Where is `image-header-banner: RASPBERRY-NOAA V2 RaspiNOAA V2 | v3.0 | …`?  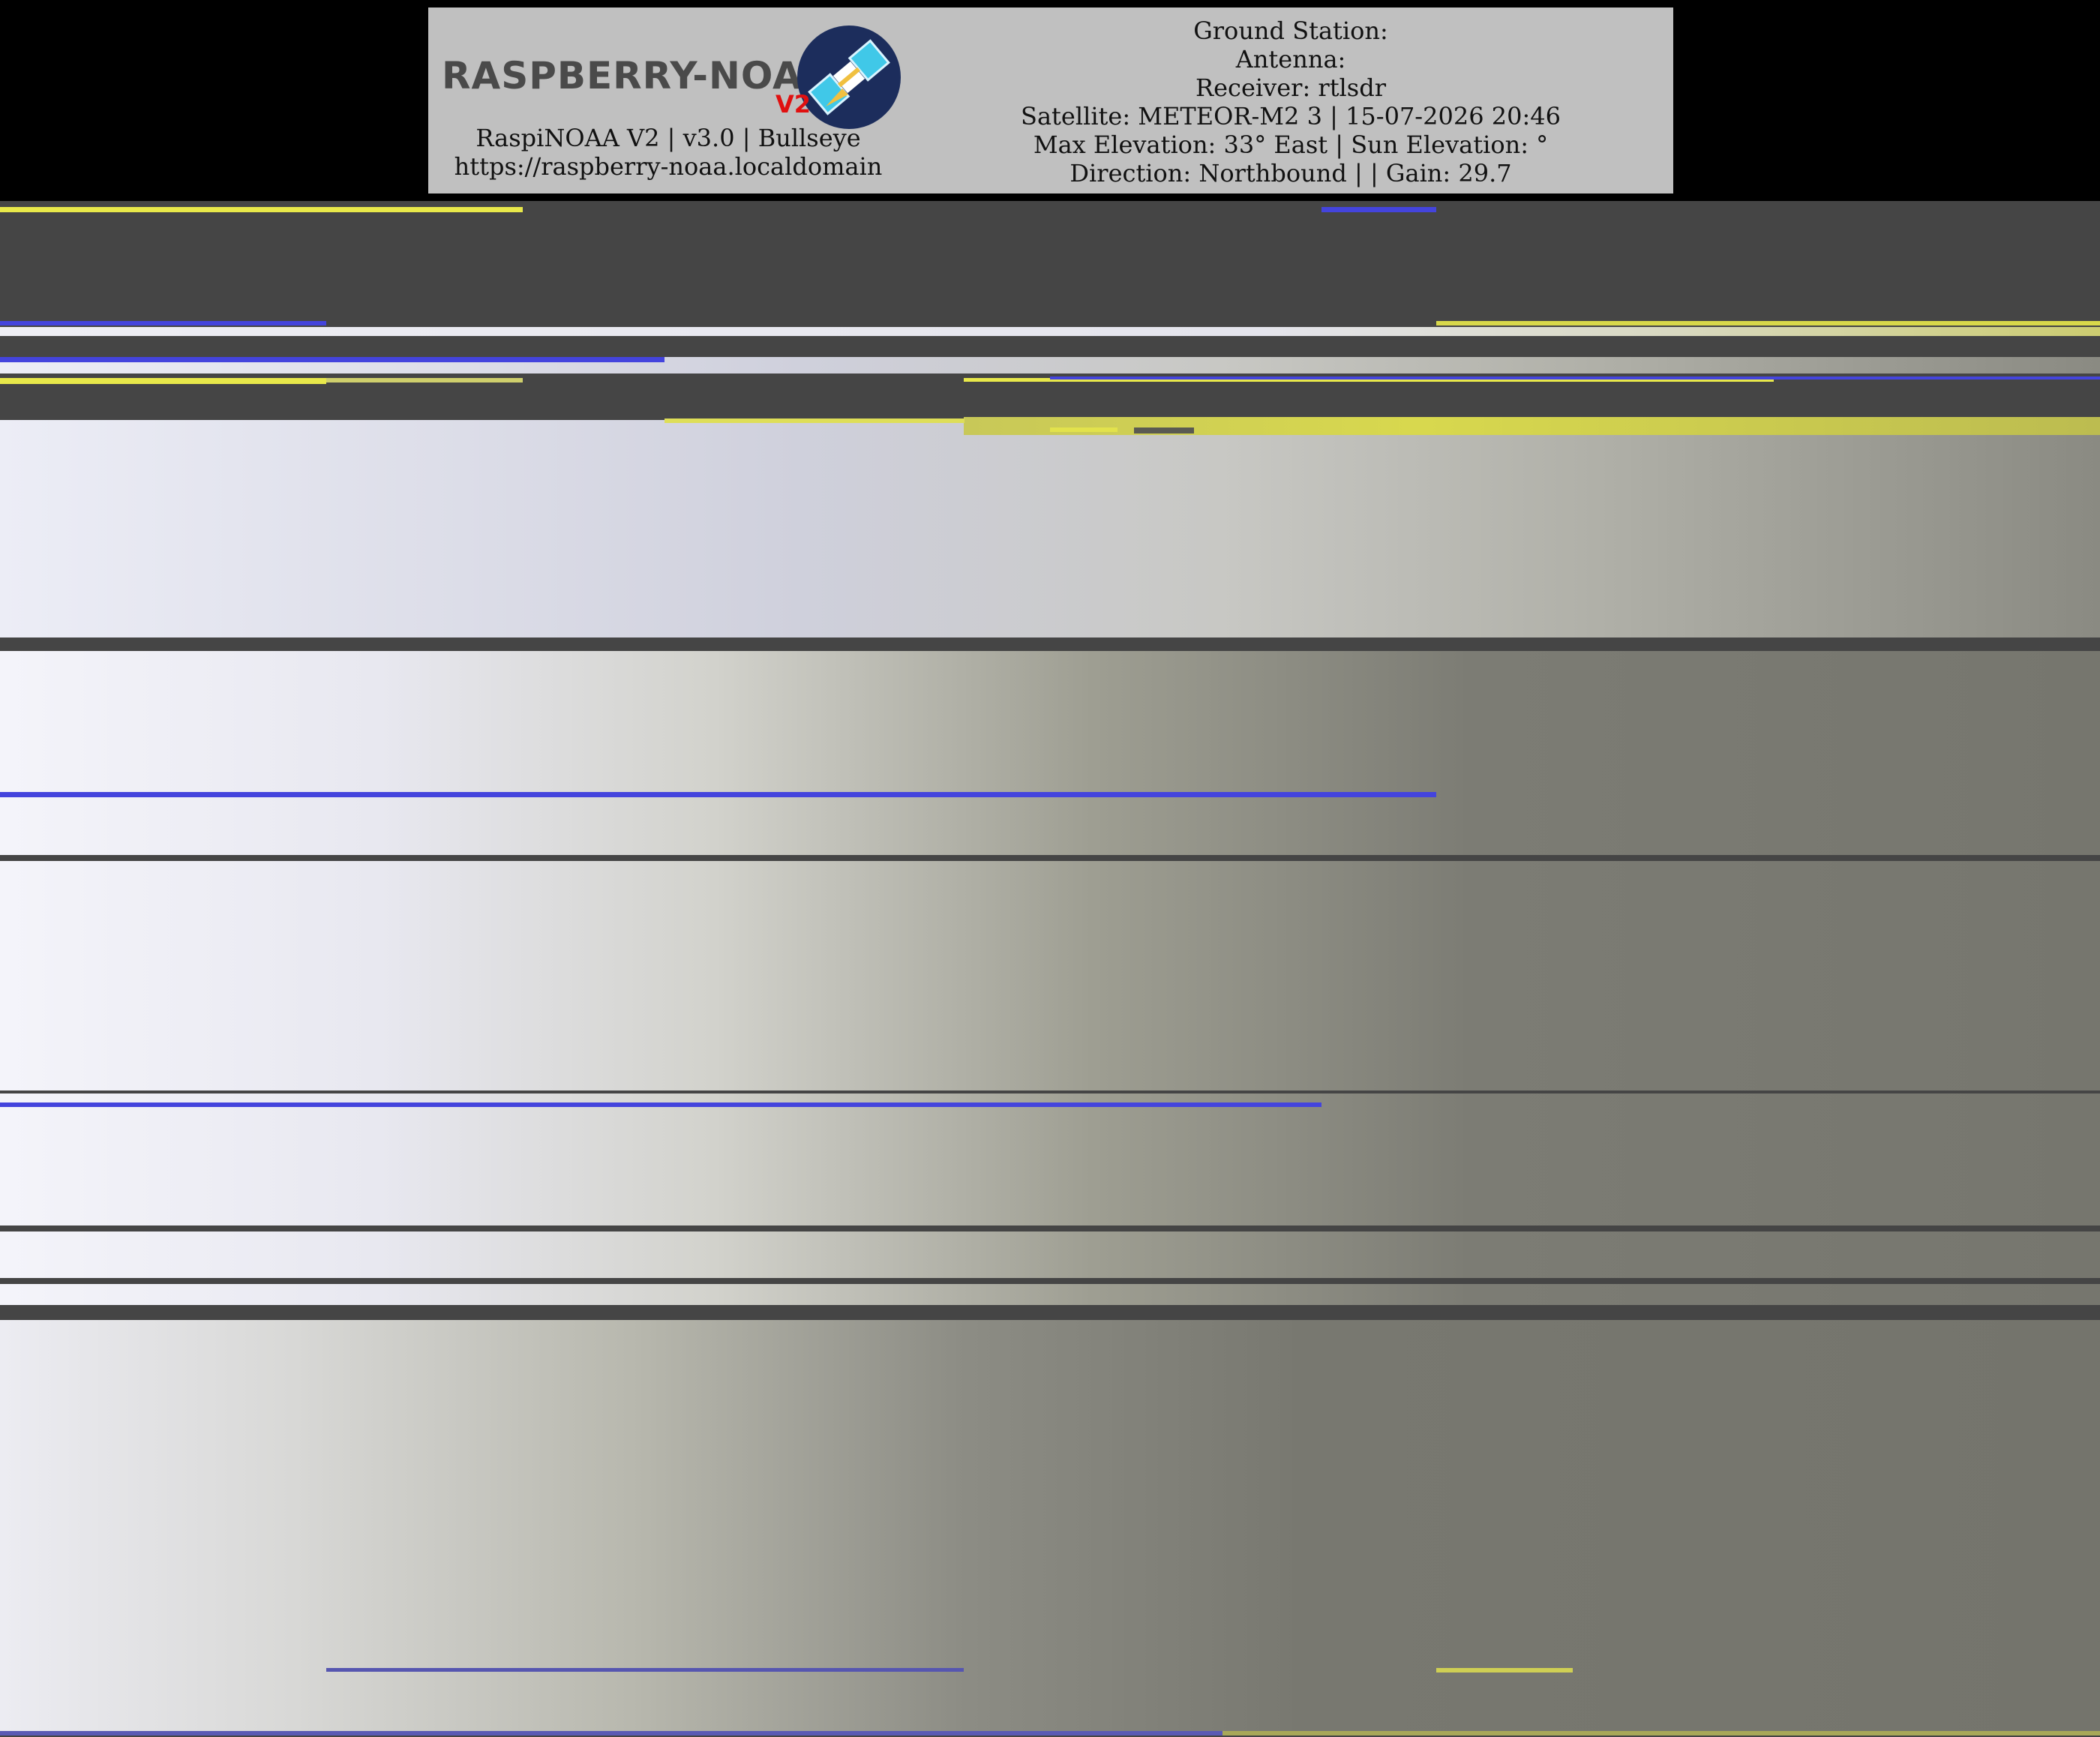 image-header-banner: RASPBERRY-NOAA V2 RaspiNOAA V2 | v3.0 | … is located at coordinates (1050, 101).